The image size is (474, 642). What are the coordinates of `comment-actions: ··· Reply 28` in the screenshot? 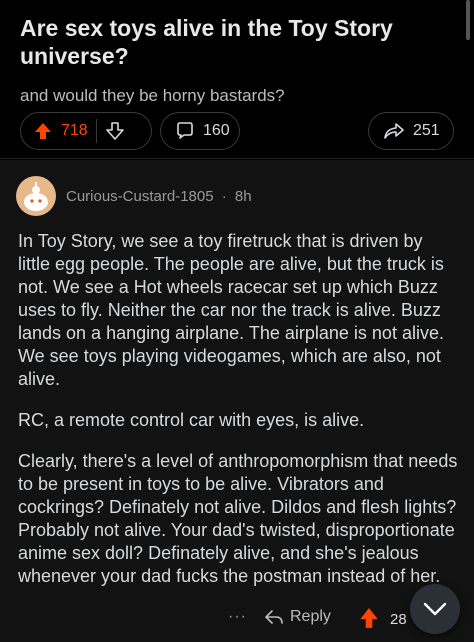 It's located at (237, 621).